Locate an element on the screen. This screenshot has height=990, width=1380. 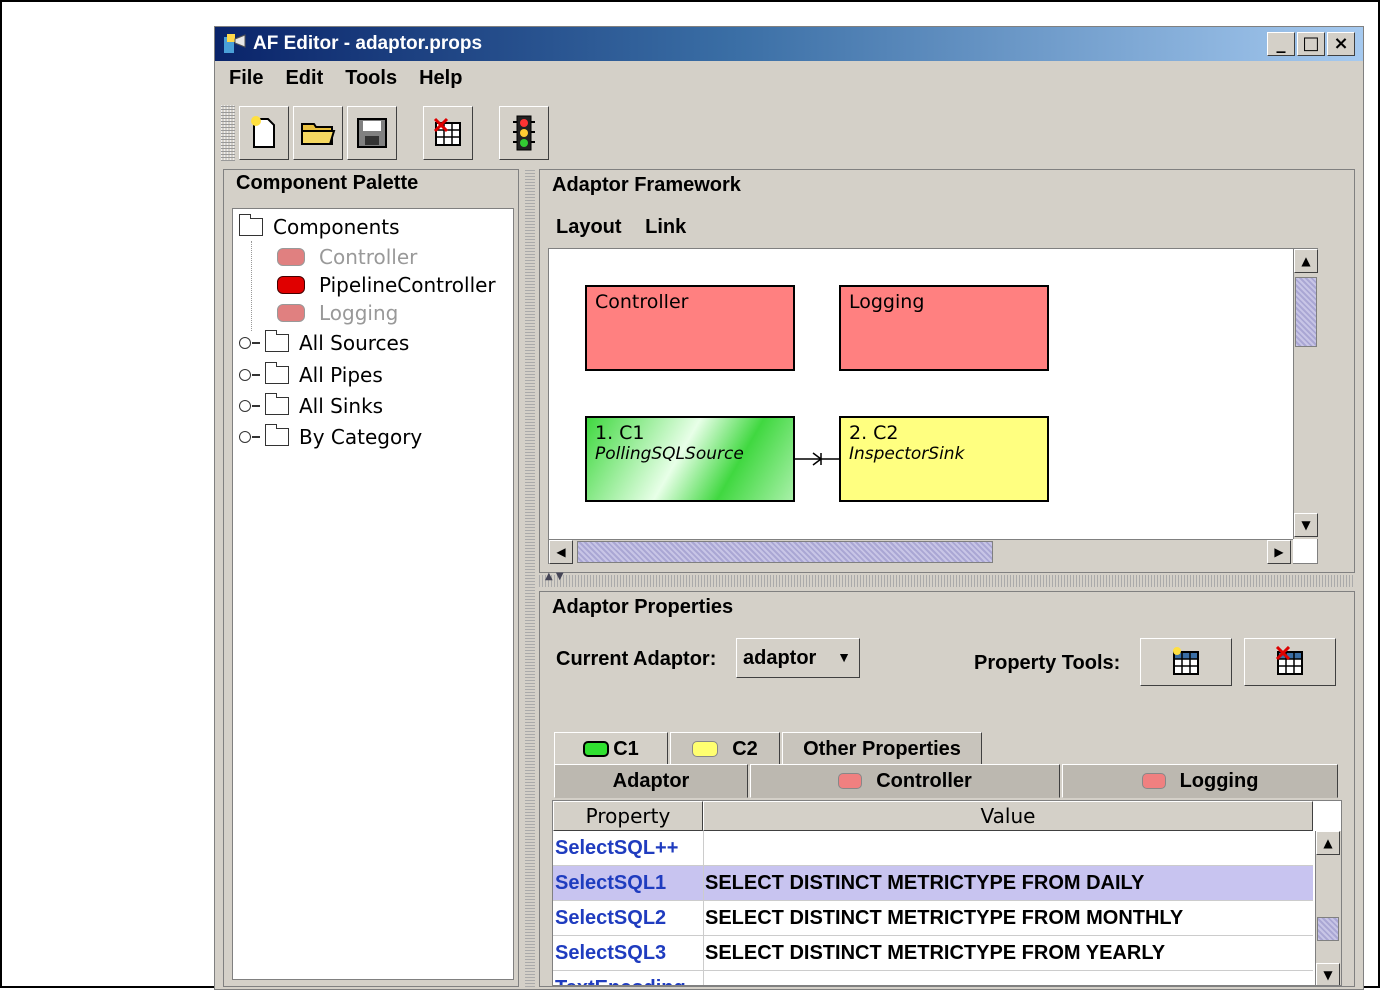
folder-icon is located at coordinates (277, 373).